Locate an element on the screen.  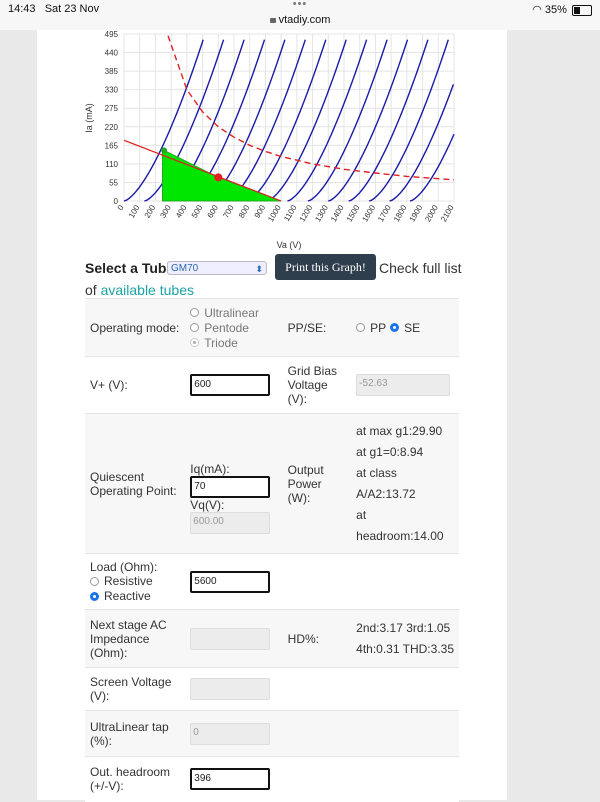
x-tick-label: 1800 is located at coordinates (400, 213).